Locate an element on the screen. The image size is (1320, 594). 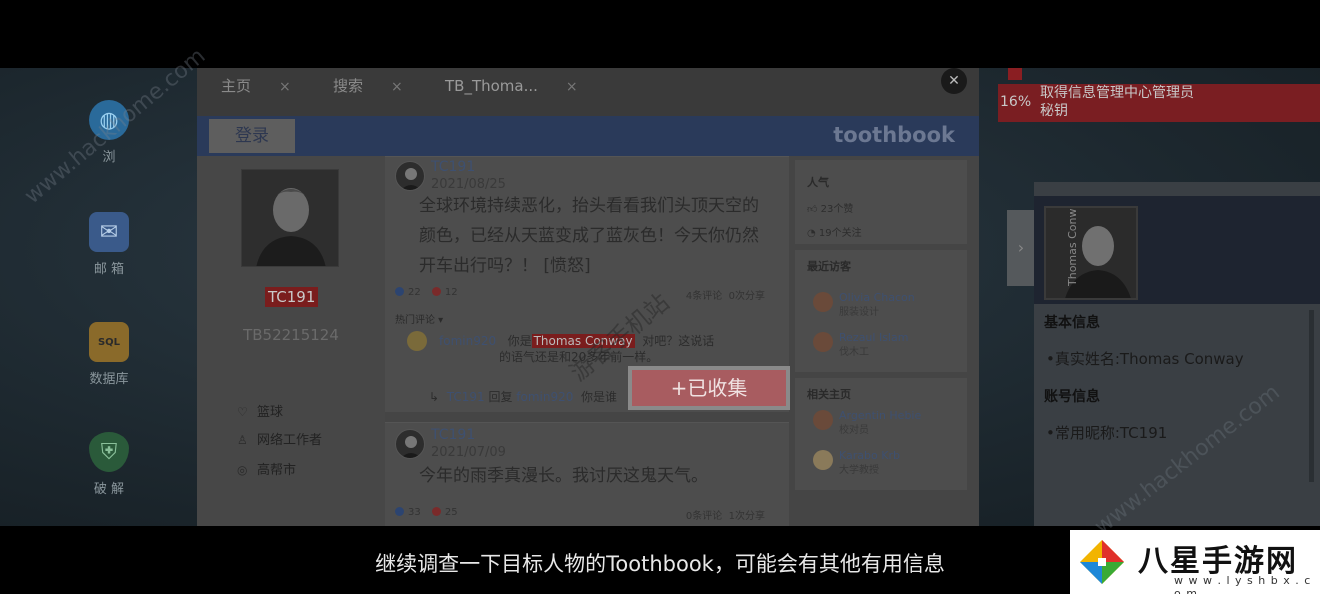
profile-job: ♙ 网络工作者 is located at coordinates (279, 438).